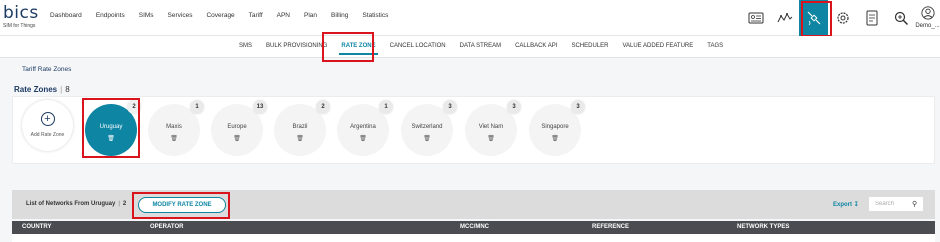 The image size is (940, 242). I want to click on export-button: Export ↧, so click(846, 204).